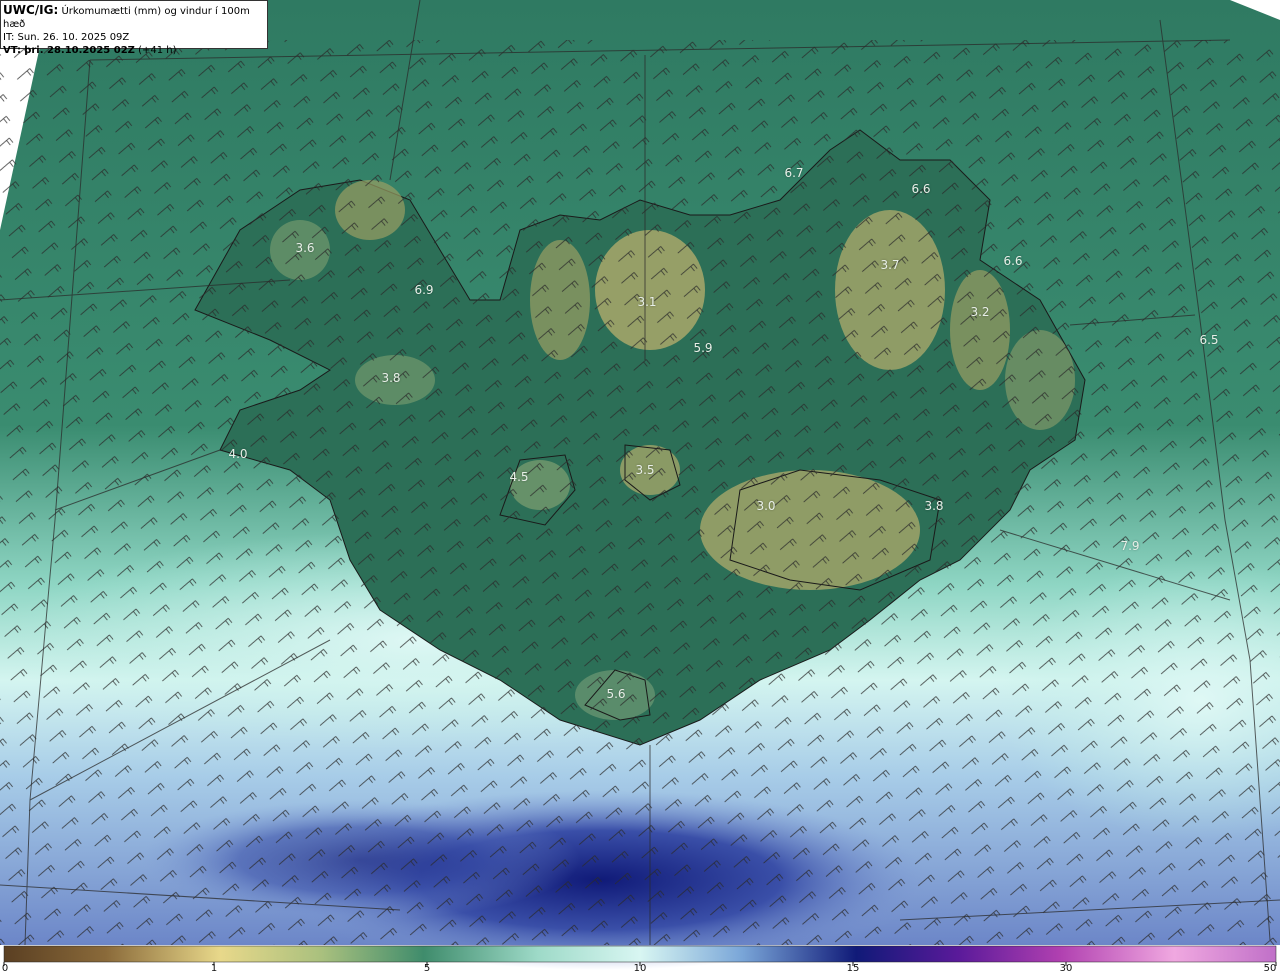  Describe the element at coordinates (980, 312) in the screenshot. I see `map-value-label: 3.2` at that location.